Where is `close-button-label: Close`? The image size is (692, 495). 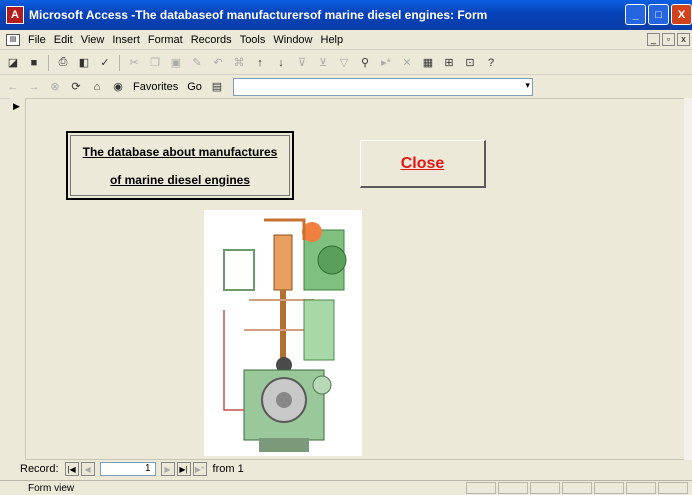
close-button-label: Close is located at coordinates (422, 163).